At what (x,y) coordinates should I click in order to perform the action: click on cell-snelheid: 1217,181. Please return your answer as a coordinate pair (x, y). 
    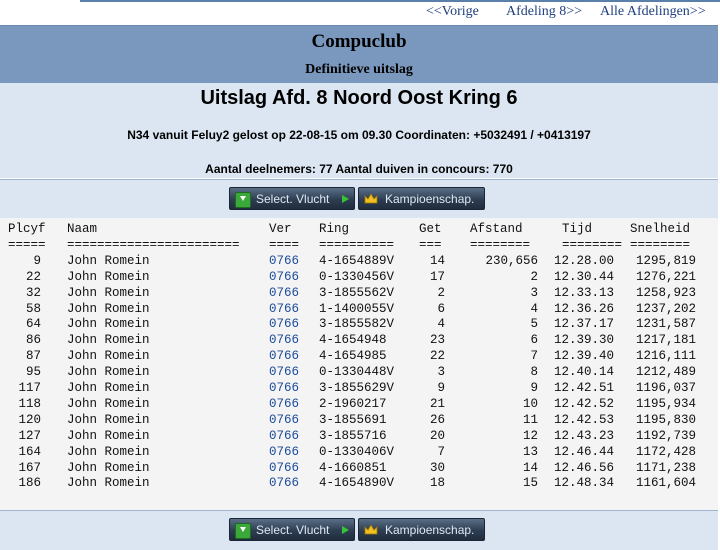
    Looking at the image, I should click on (665, 340).